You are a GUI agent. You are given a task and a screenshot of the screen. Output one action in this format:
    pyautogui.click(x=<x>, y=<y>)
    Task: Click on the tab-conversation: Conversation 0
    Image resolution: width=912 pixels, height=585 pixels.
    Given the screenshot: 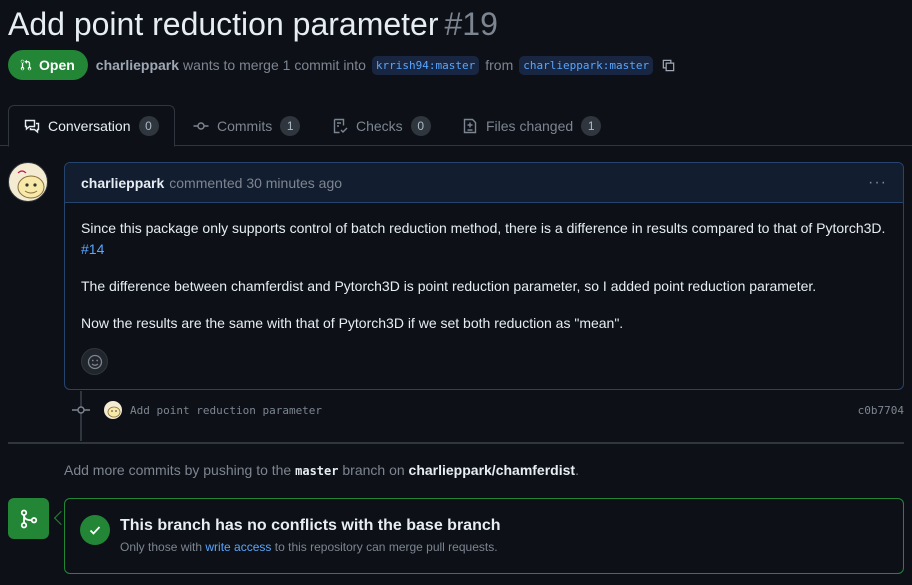 What is the action you would take?
    pyautogui.click(x=91, y=126)
    